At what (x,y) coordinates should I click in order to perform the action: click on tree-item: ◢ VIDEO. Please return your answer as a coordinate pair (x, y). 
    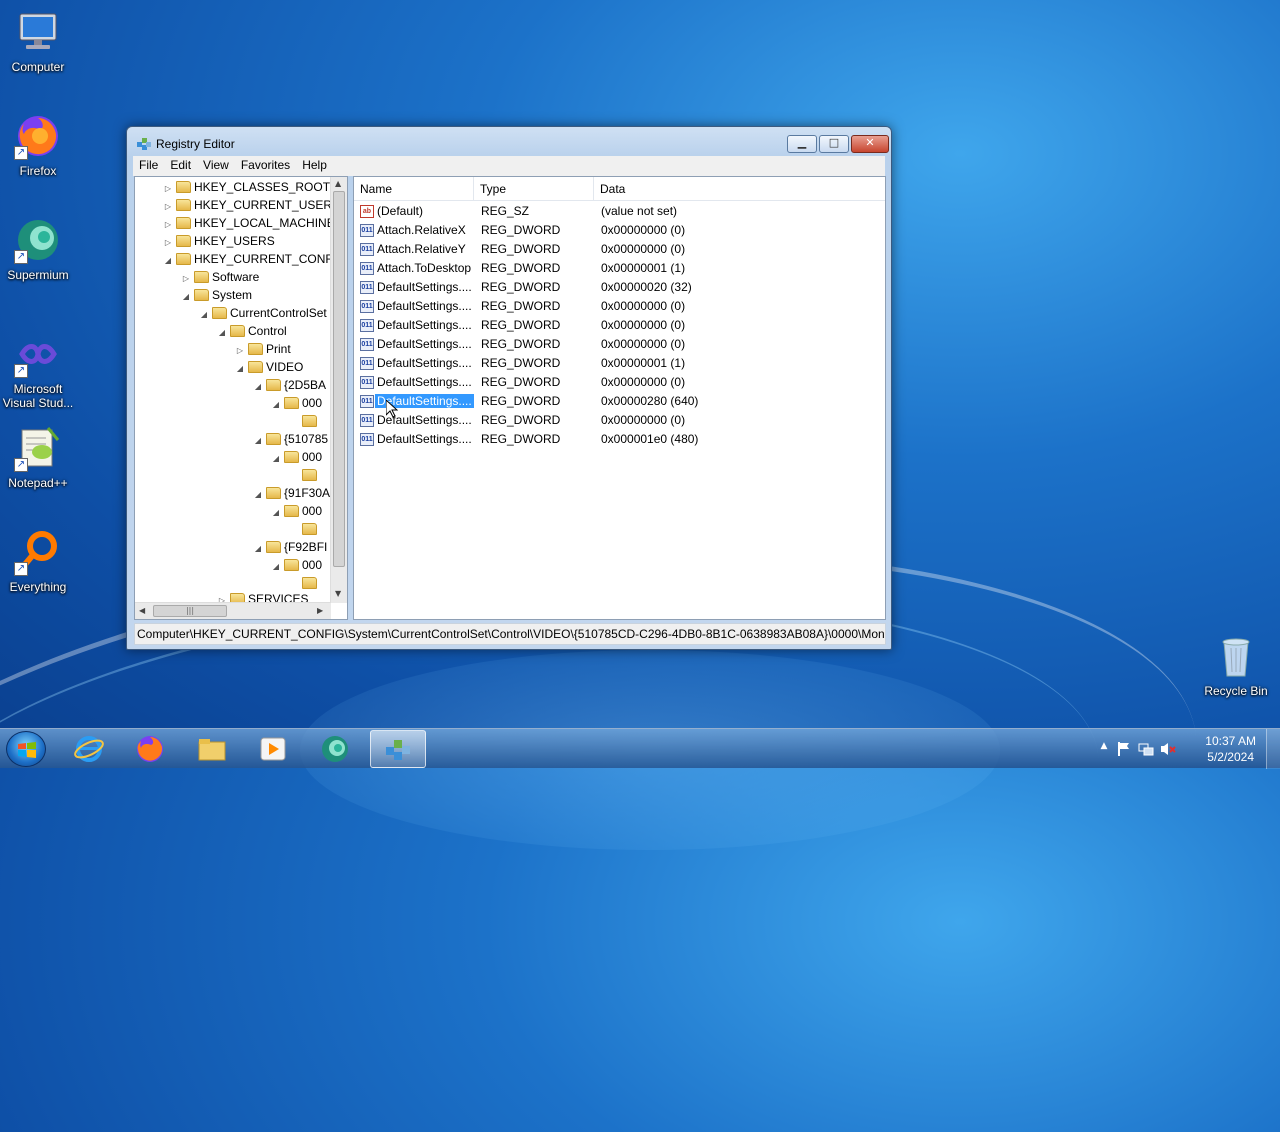
    Looking at the image, I should click on (269, 367).